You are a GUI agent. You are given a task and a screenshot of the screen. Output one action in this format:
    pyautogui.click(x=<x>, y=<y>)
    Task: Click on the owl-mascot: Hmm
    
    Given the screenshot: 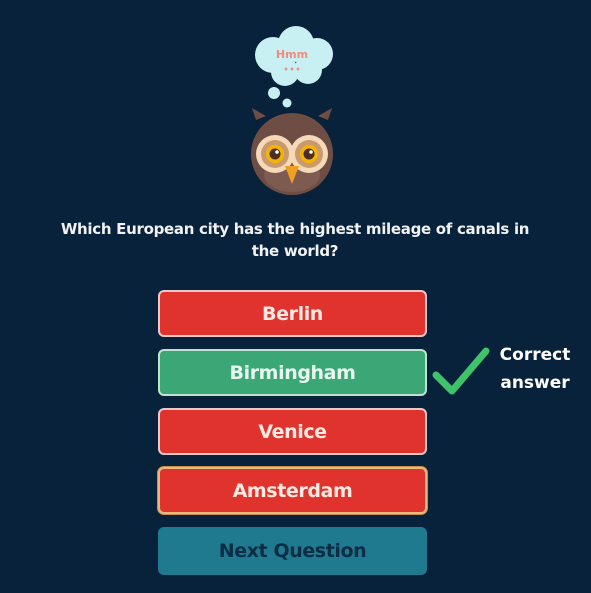 What is the action you would take?
    pyautogui.click(x=292, y=110)
    